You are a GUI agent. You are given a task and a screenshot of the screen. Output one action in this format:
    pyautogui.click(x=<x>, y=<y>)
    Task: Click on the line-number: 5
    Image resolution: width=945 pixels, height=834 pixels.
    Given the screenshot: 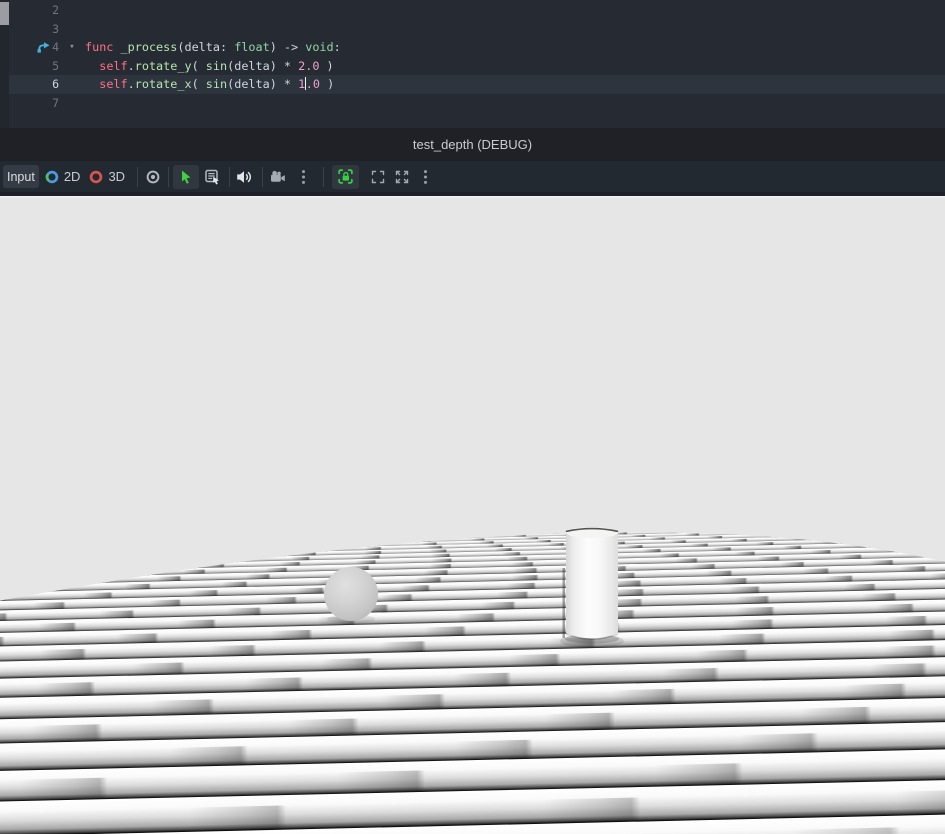 What is the action you would take?
    pyautogui.click(x=34, y=66)
    